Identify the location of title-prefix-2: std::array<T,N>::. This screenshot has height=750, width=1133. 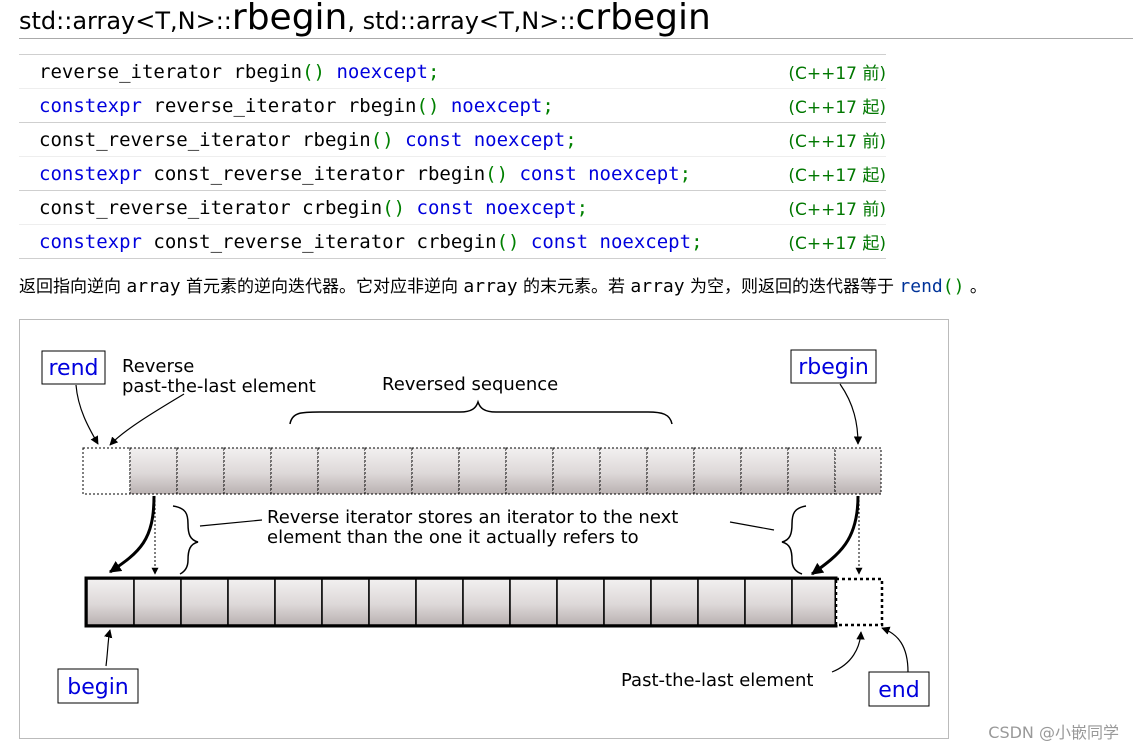
(469, 21).